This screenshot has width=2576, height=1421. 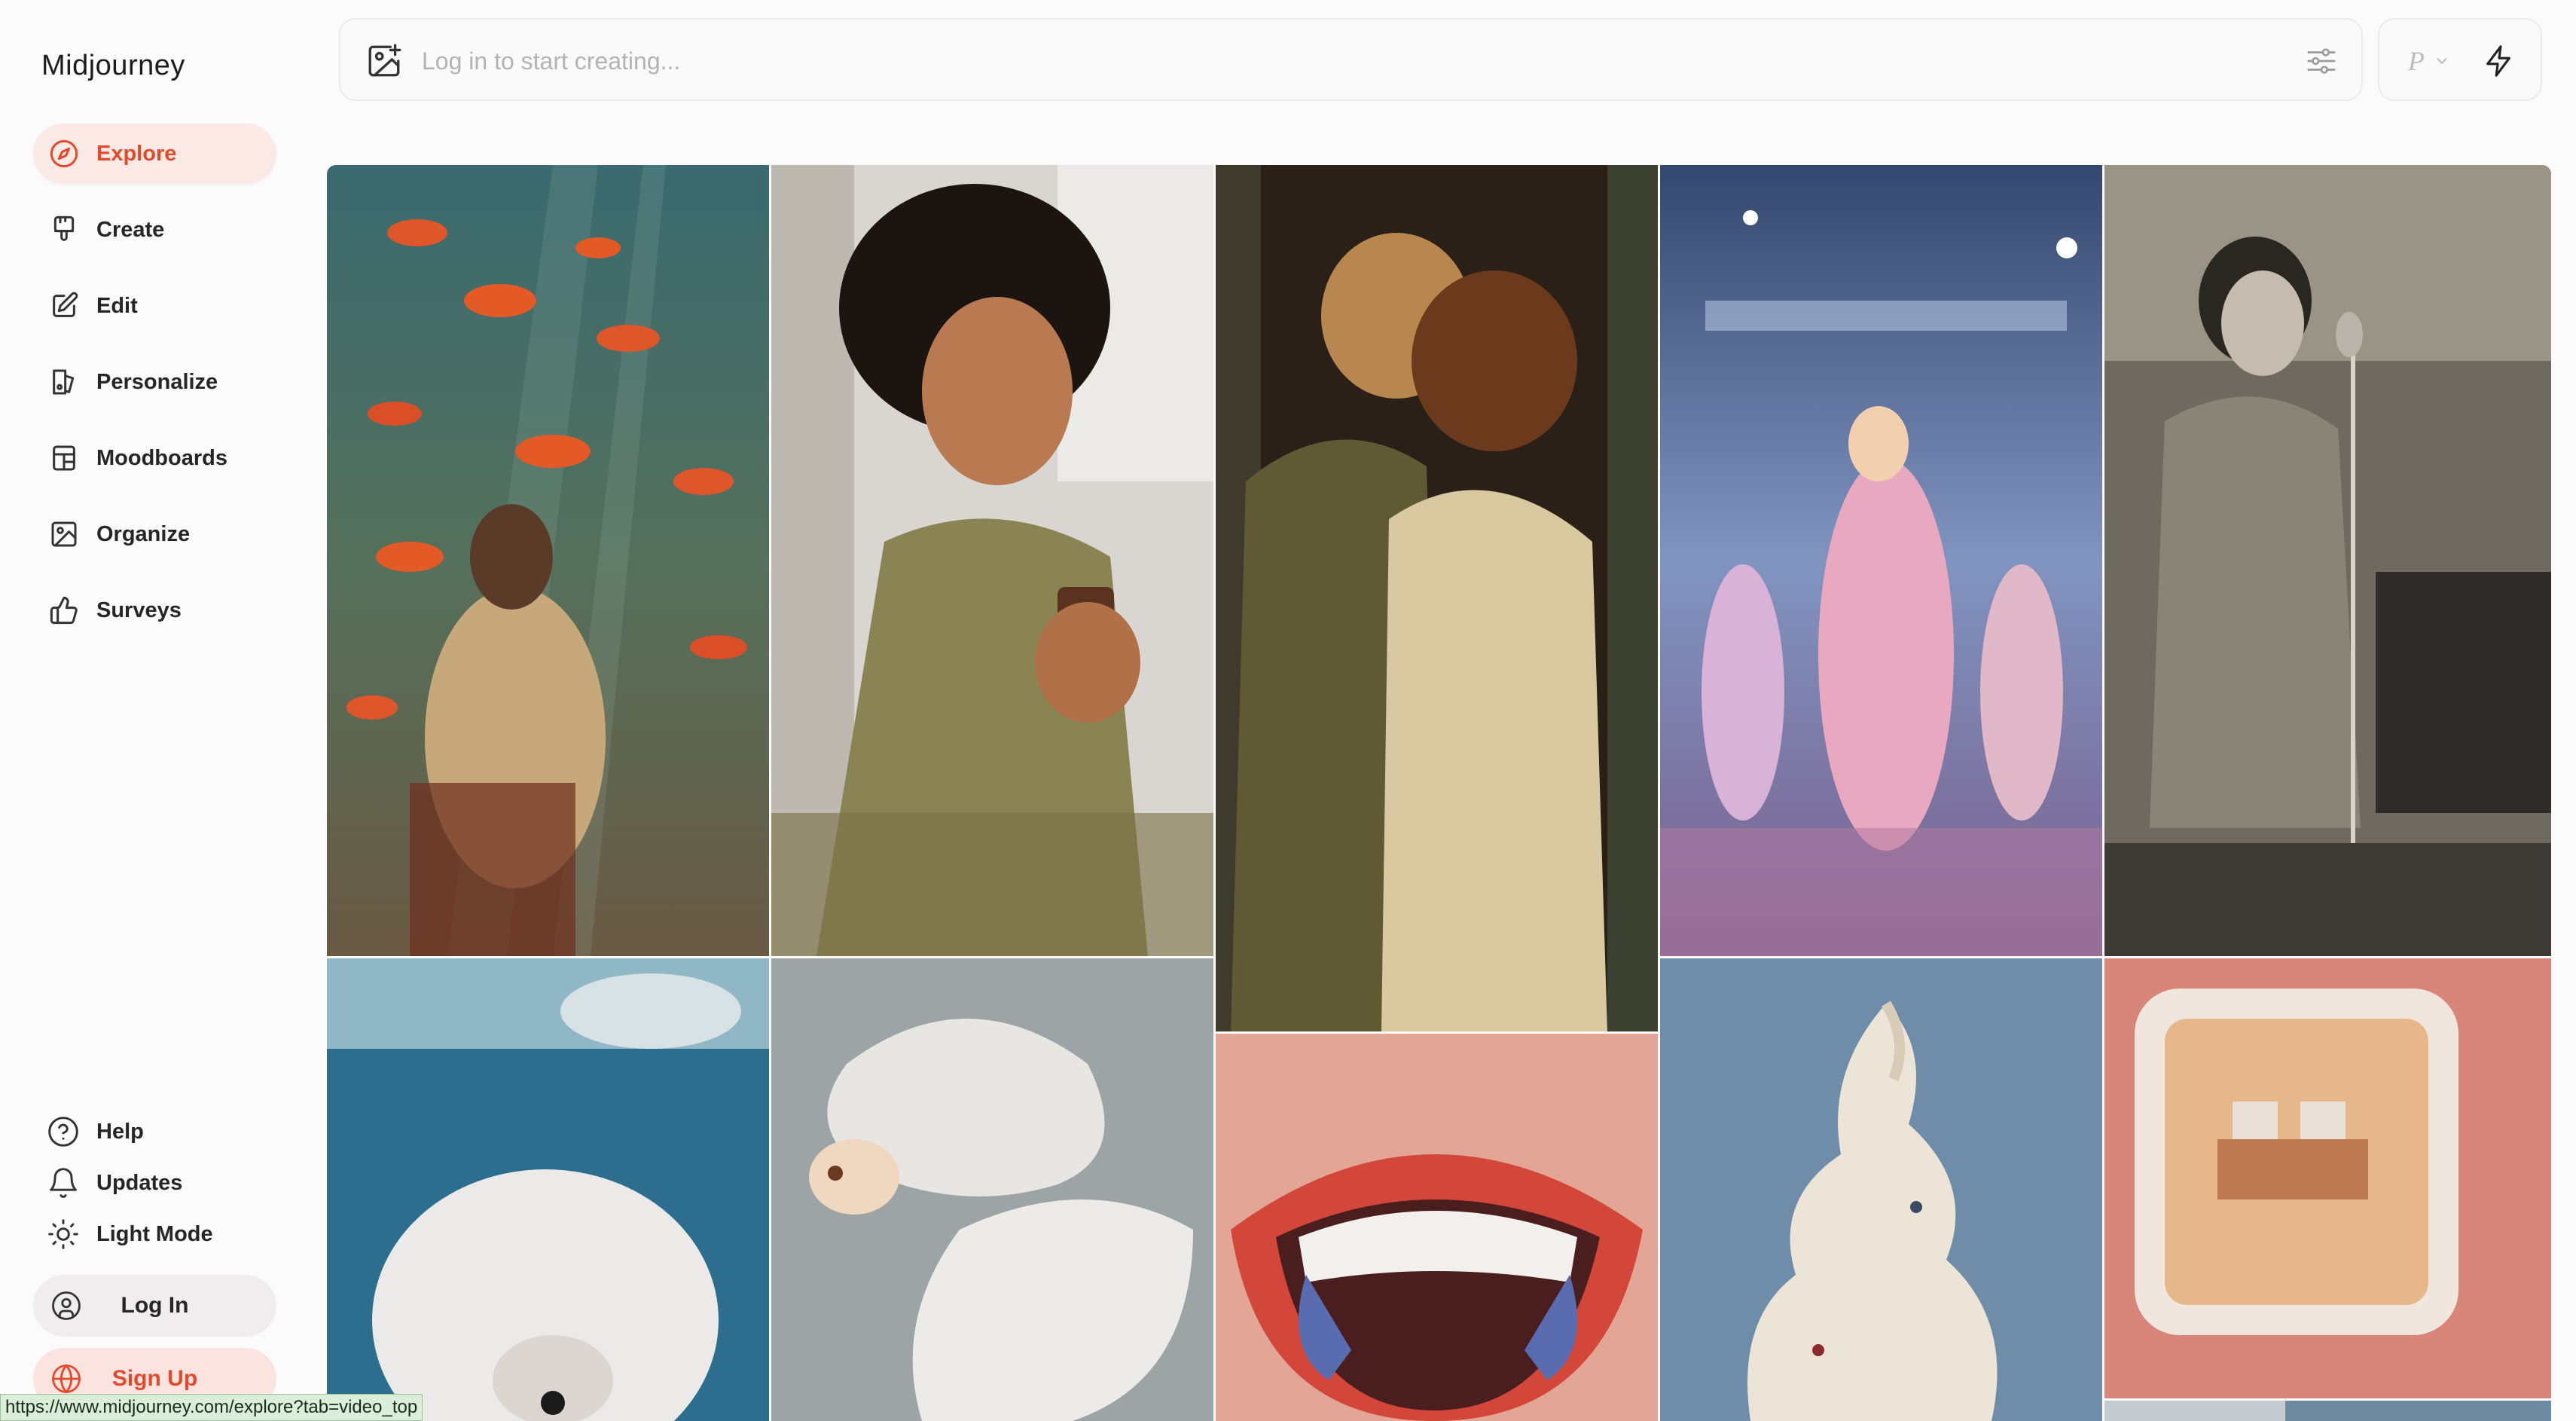 I want to click on nav-item-create: Create, so click(x=154, y=230).